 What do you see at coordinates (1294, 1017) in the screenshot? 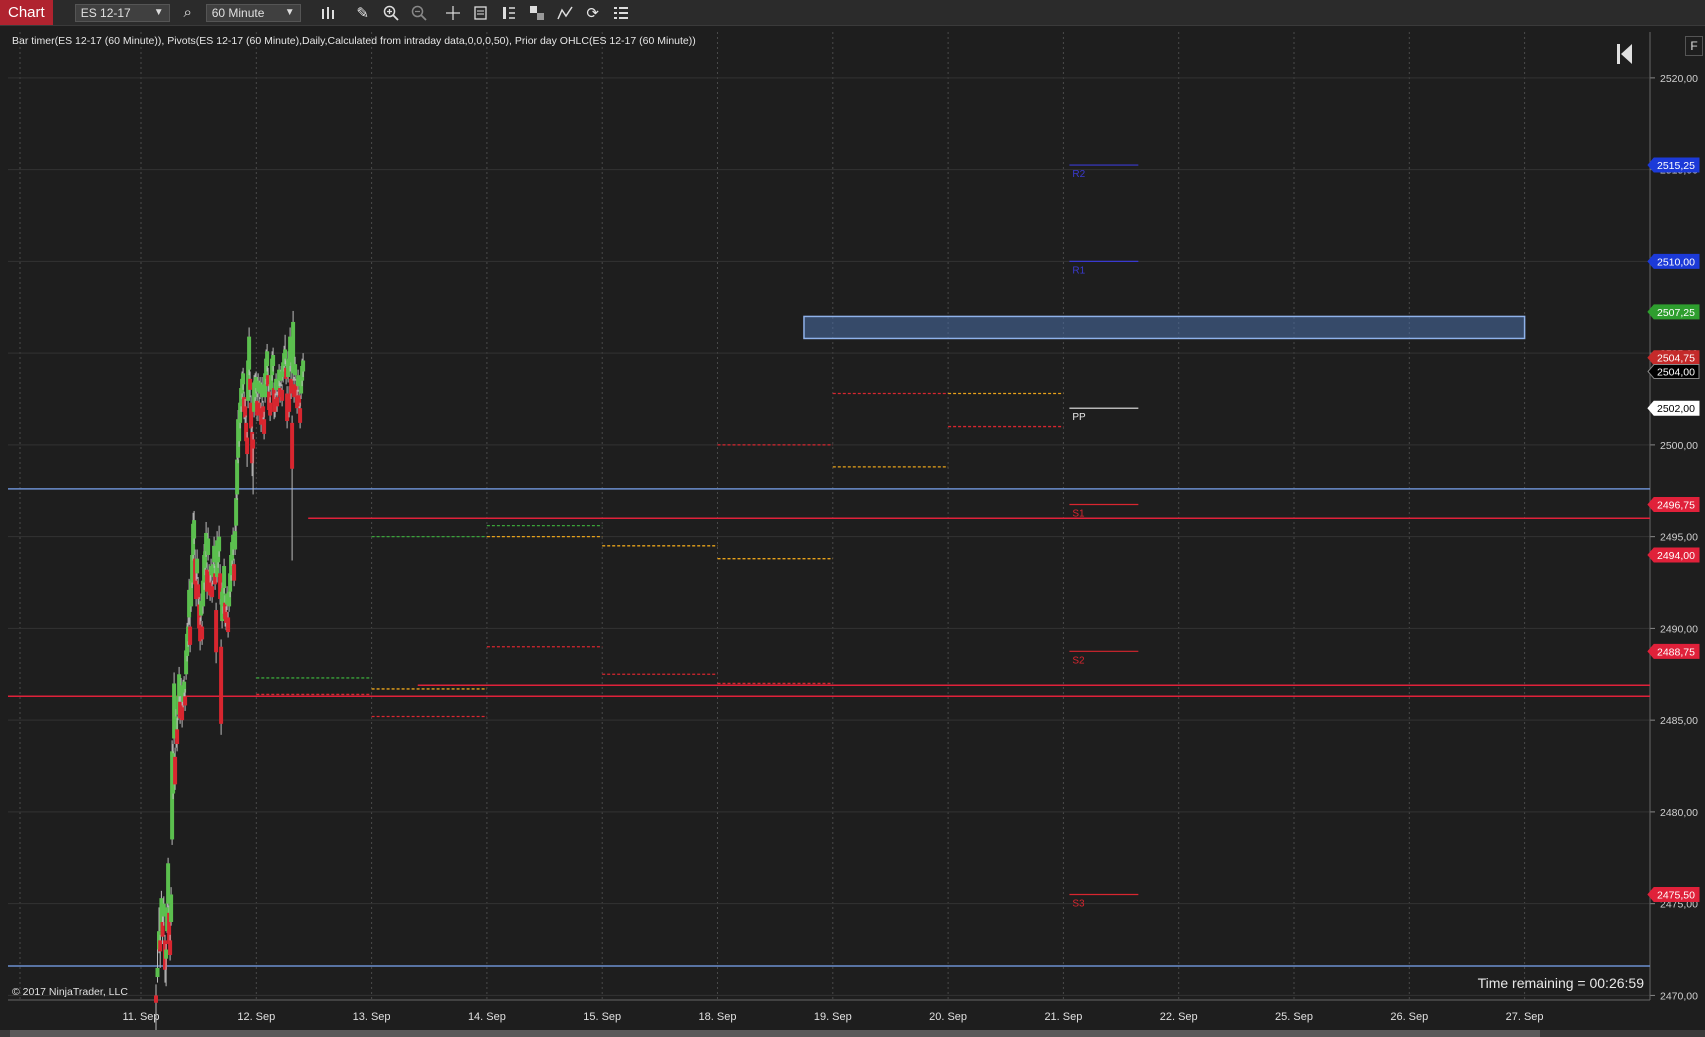
I see `x-tick-label: 25. Sep` at bounding box center [1294, 1017].